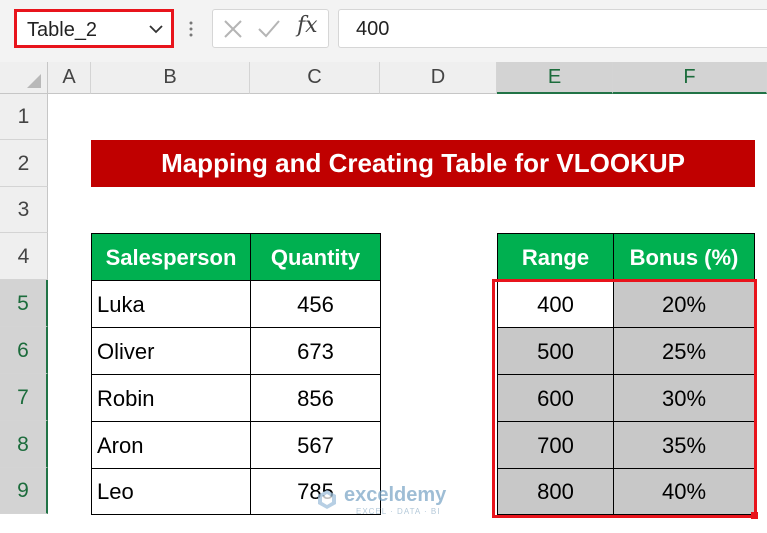 This screenshot has width=767, height=533. I want to click on formula-bar: Table_2 fx 400, so click(383, 31).